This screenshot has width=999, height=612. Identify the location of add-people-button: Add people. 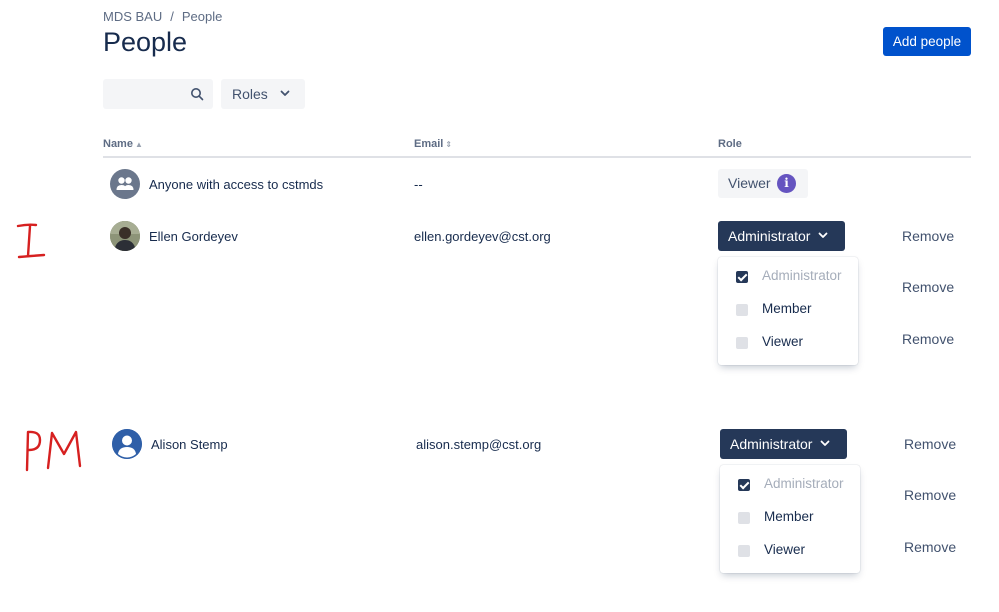
(927, 41).